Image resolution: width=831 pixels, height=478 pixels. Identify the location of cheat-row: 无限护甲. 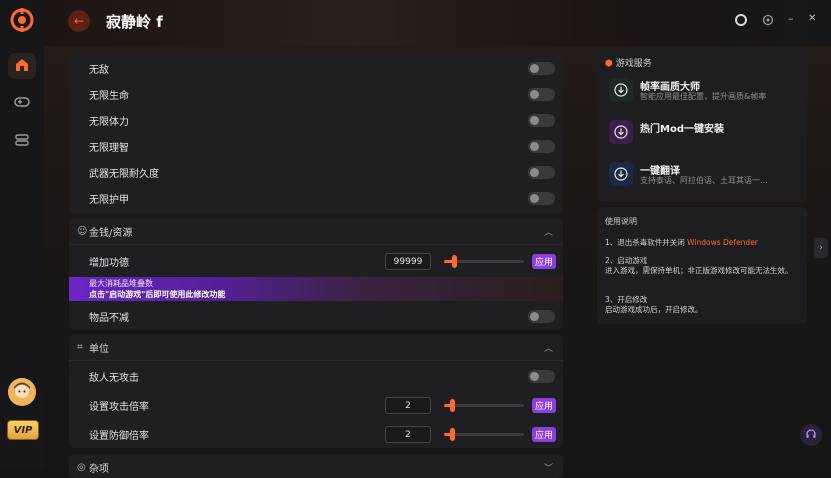
(316, 198).